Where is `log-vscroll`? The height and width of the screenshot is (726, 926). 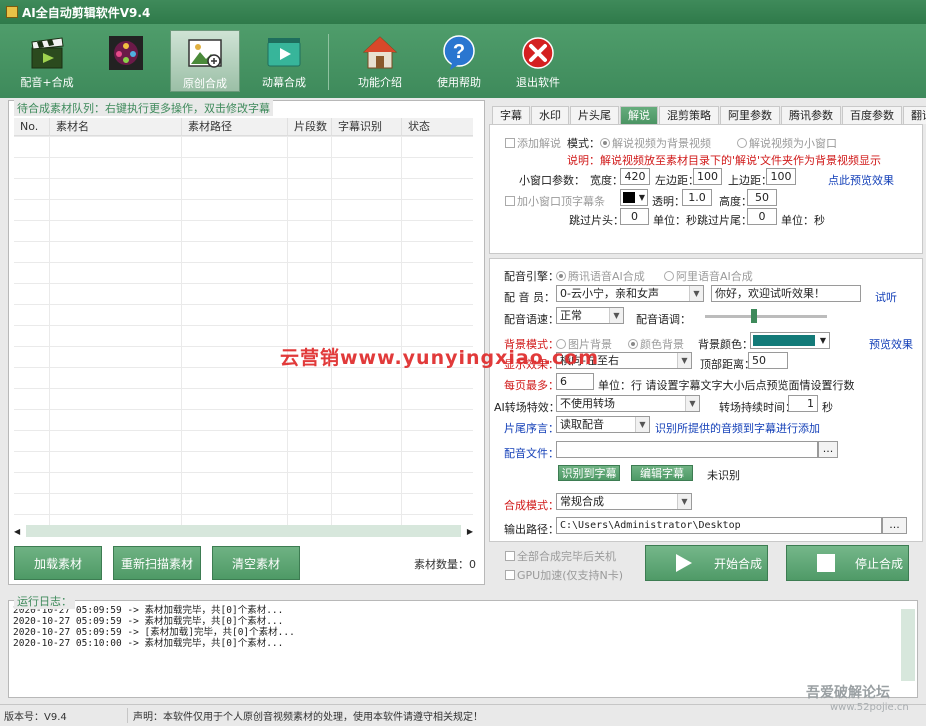 log-vscroll is located at coordinates (908, 645).